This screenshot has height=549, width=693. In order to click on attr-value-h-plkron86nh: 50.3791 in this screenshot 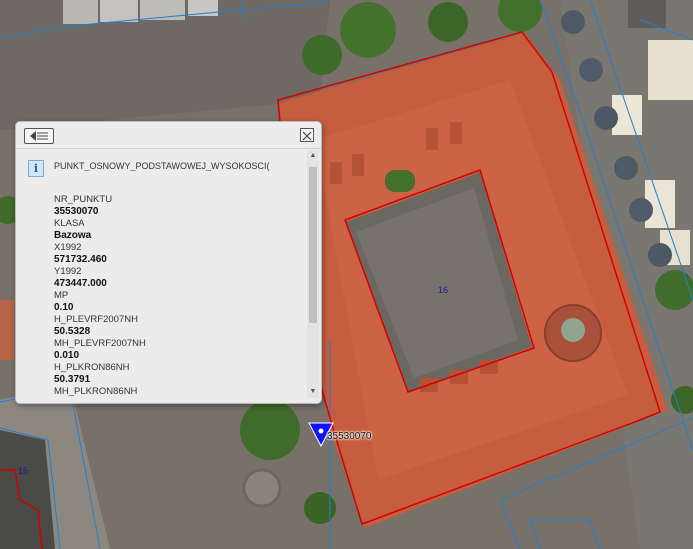, I will do `click(72, 379)`.